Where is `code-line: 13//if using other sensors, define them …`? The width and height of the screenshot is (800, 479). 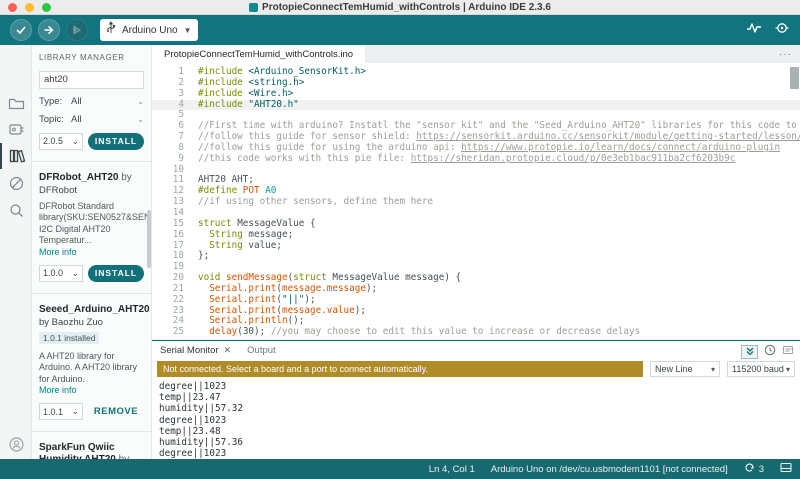 code-line: 13//if using other sensors, define them … is located at coordinates (476, 202).